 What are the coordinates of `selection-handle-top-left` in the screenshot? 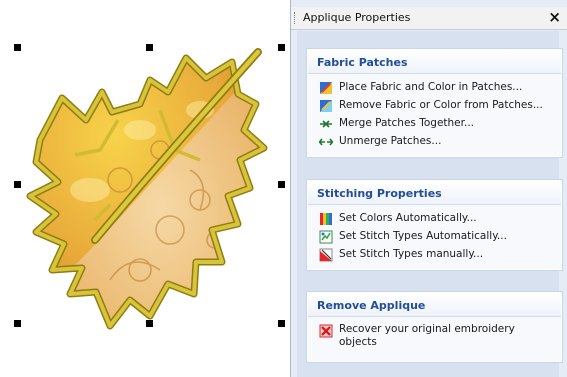 It's located at (17, 47).